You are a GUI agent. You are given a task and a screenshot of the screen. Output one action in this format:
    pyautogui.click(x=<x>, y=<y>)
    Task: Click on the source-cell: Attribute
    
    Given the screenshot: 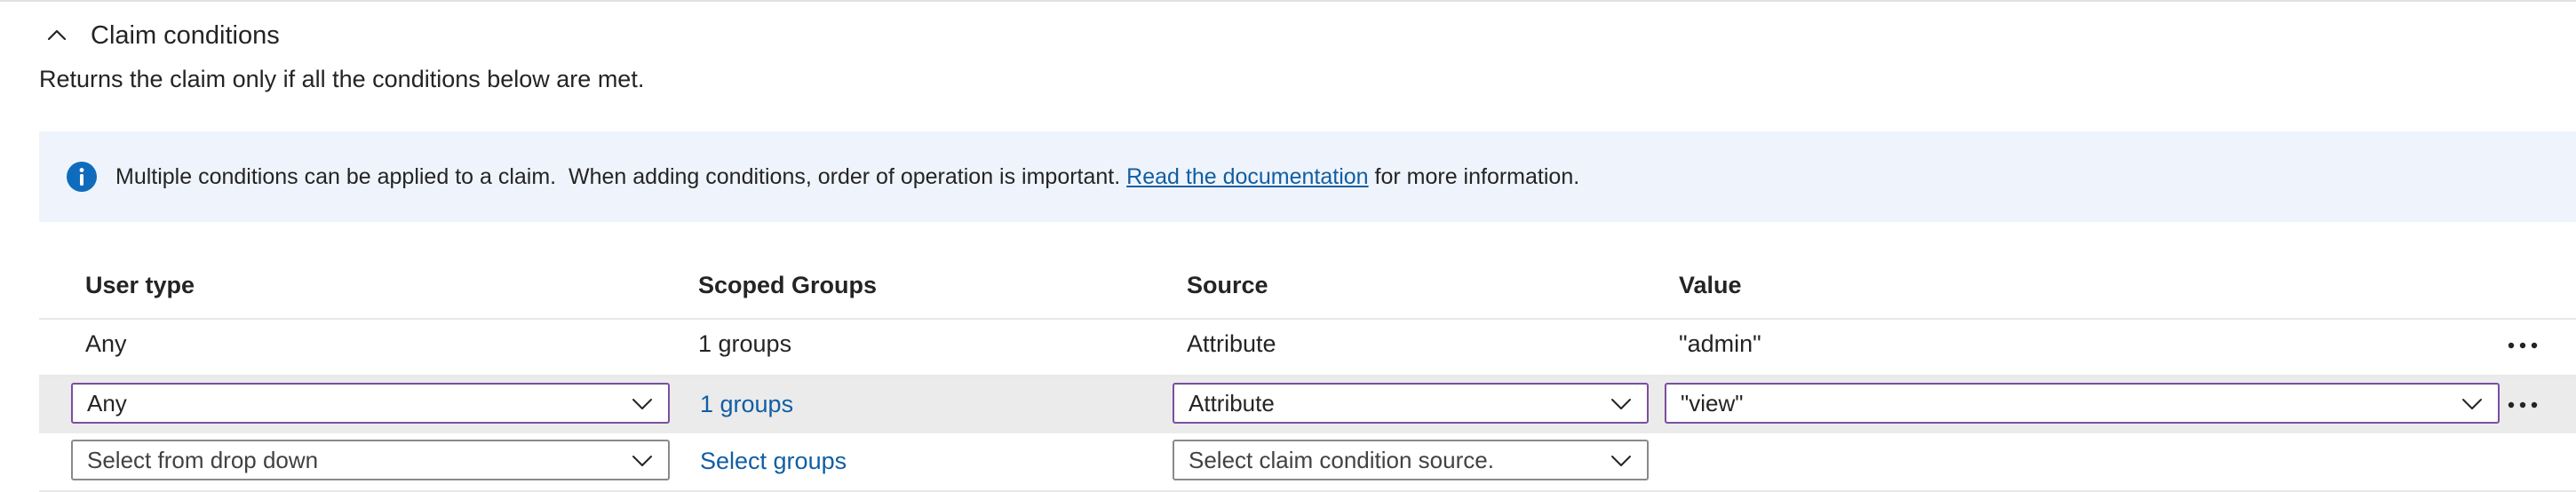 What is the action you would take?
    pyautogui.click(x=1231, y=343)
    